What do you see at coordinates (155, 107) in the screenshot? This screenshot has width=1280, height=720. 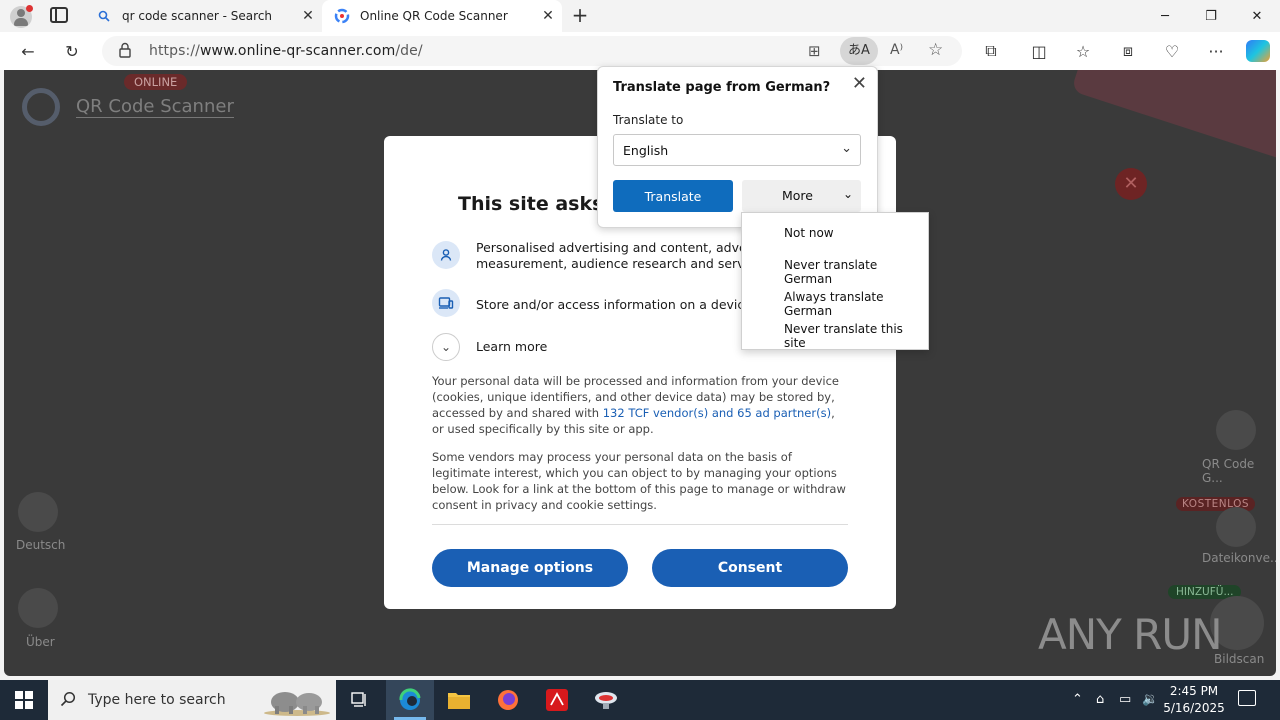 I see `site-title: QR Code Scanner` at bounding box center [155, 107].